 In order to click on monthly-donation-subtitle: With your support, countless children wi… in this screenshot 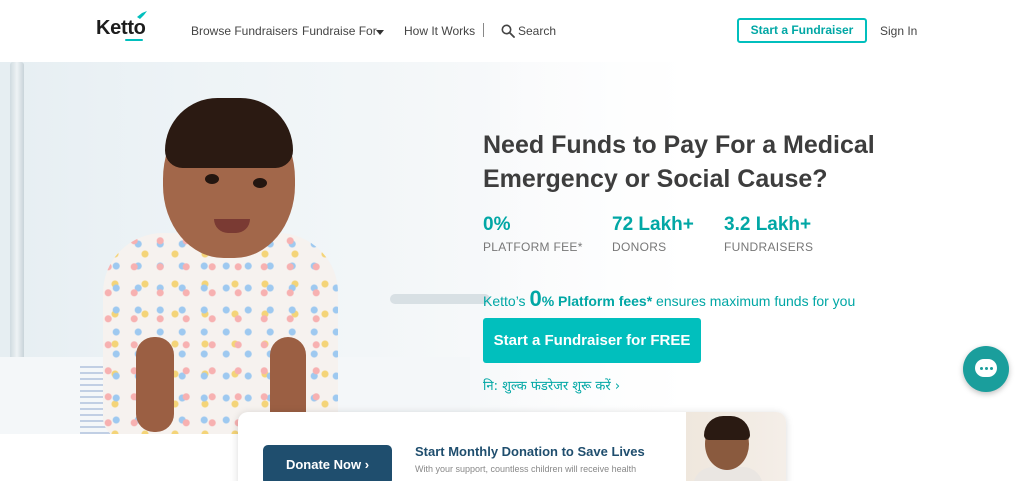, I will do `click(526, 469)`.